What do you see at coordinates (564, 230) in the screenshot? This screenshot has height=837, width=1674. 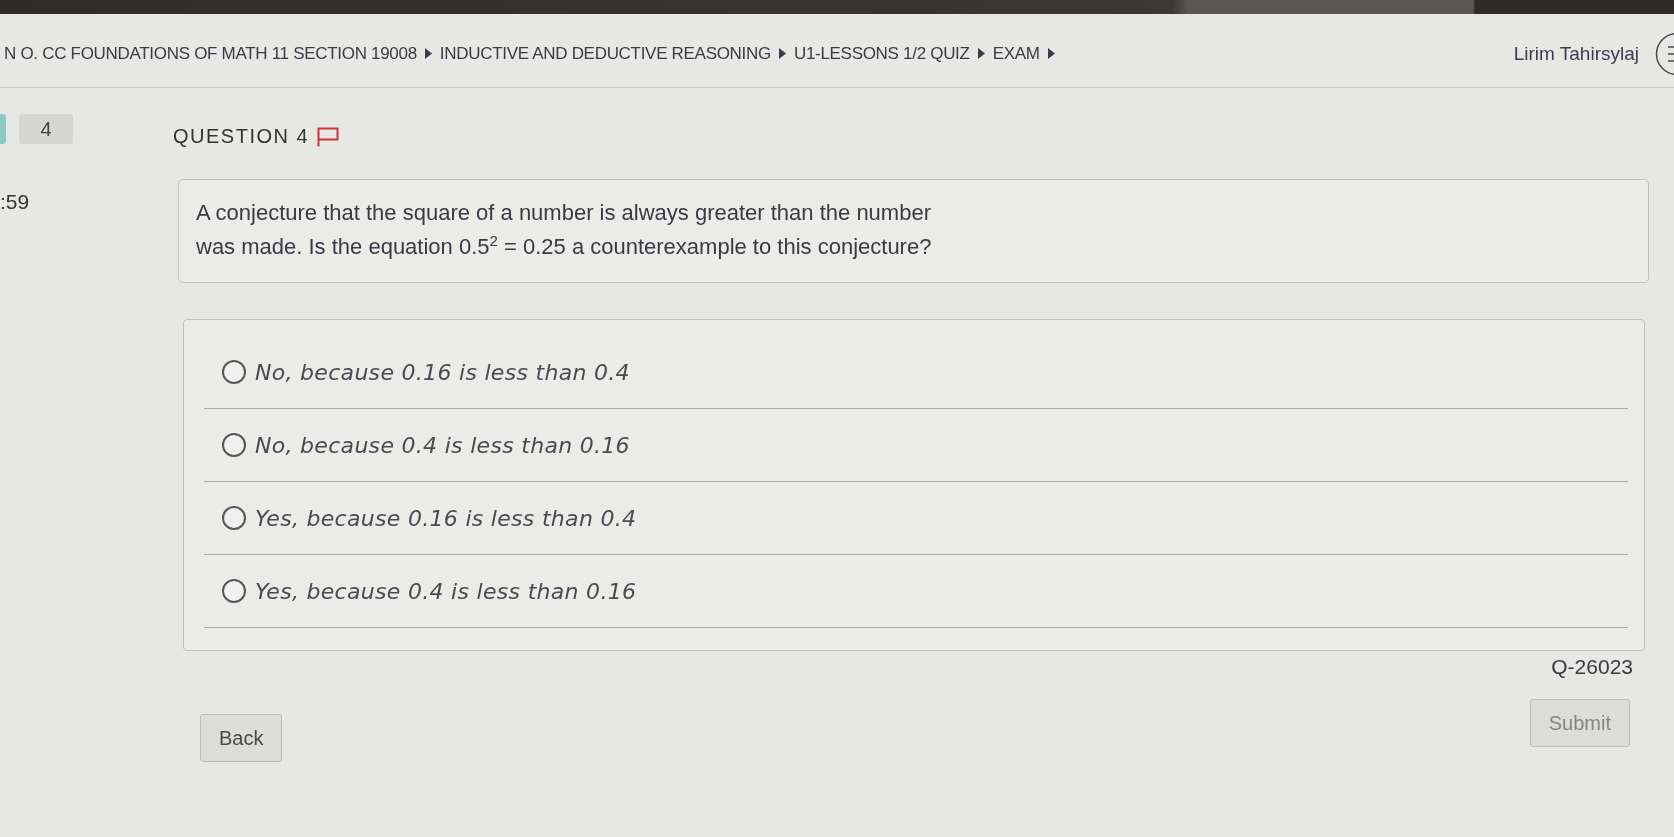 I see `question-text: A conjecture that the square of a number is always greater than the number was made. Is the equation 0.5$^{2}$ = 0.25 a counterexample to this conjecture?` at bounding box center [564, 230].